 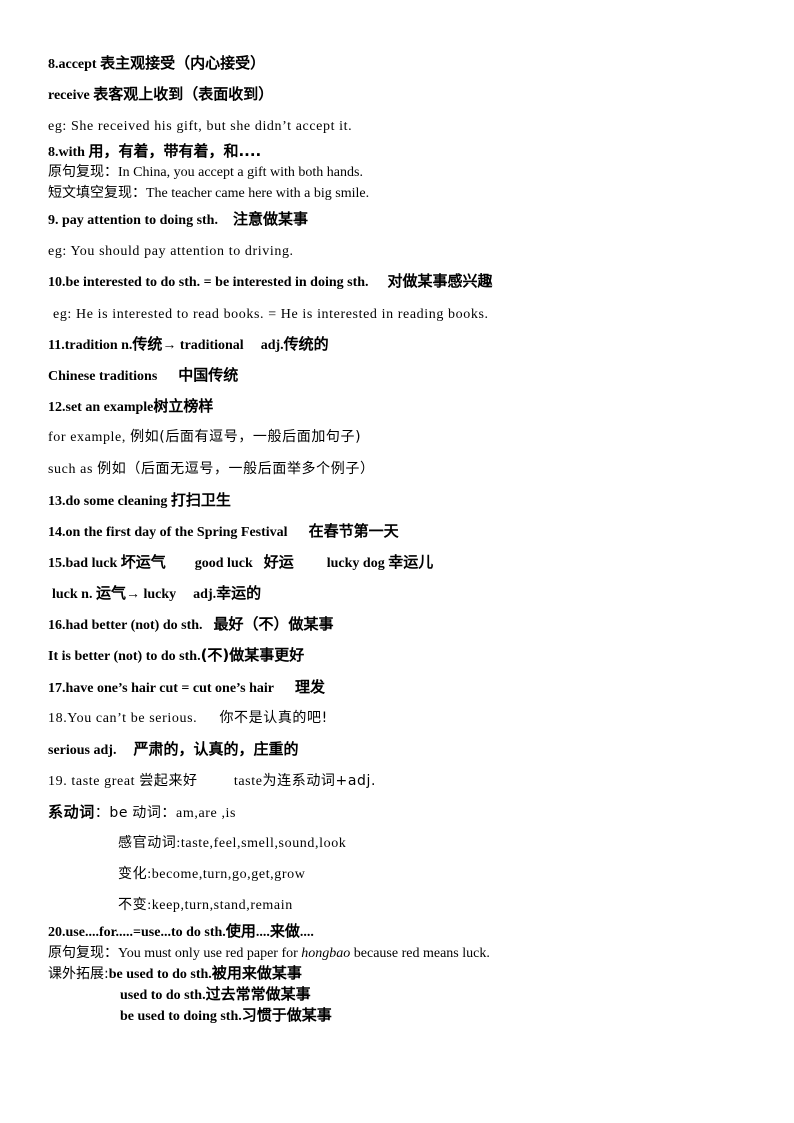 What do you see at coordinates (161, 688) in the screenshot?
I see `term: 17.have one’s hair cut = cut one’s hair` at bounding box center [161, 688].